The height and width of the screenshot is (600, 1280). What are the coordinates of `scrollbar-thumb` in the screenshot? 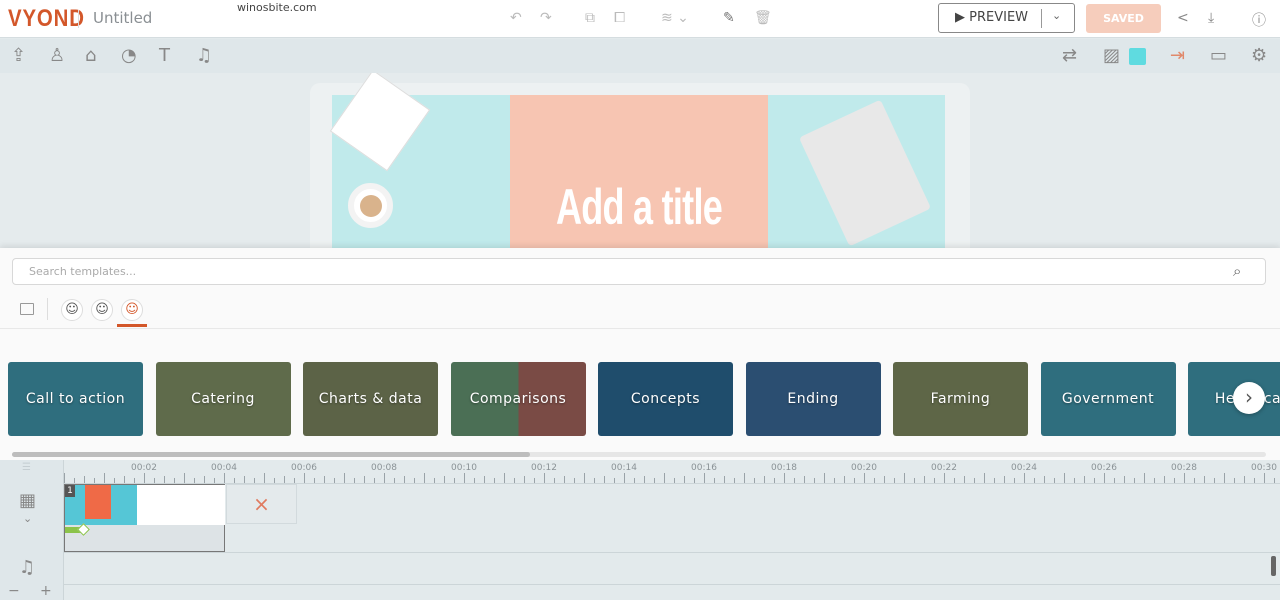 It's located at (271, 454).